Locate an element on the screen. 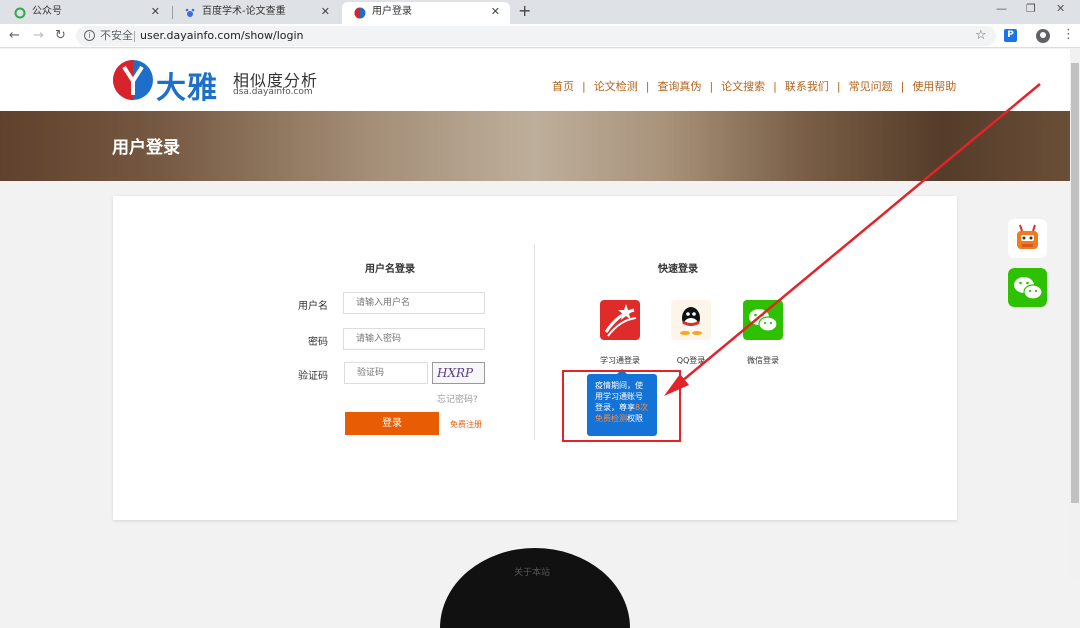  browser-tab-bar: 公众号 ✕ 百度学术-论文查重 ✕ 用户登录 ✕ + — ❐ ✕ is located at coordinates (540, 12).